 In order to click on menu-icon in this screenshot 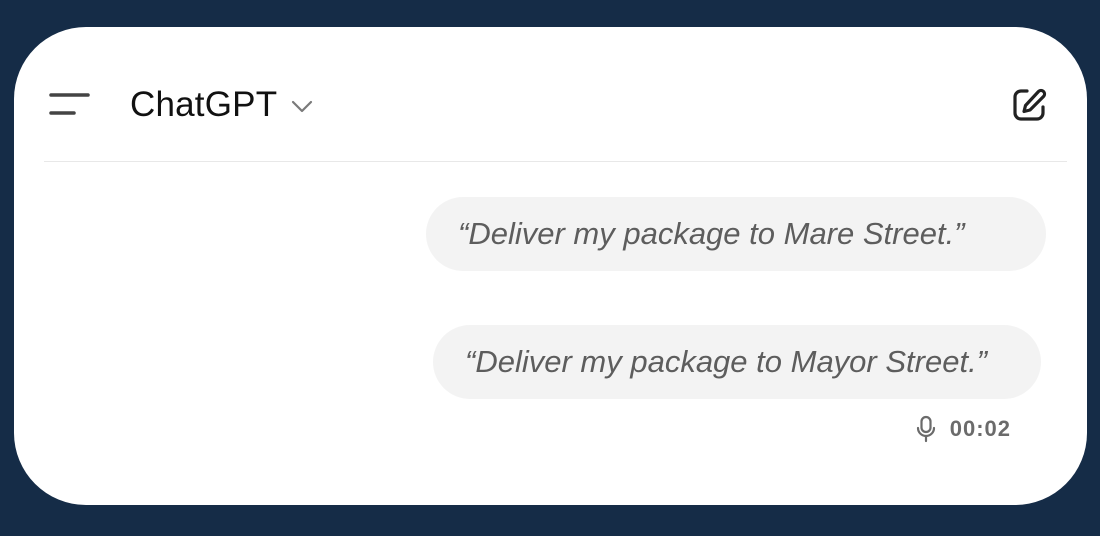, I will do `click(69, 104)`.